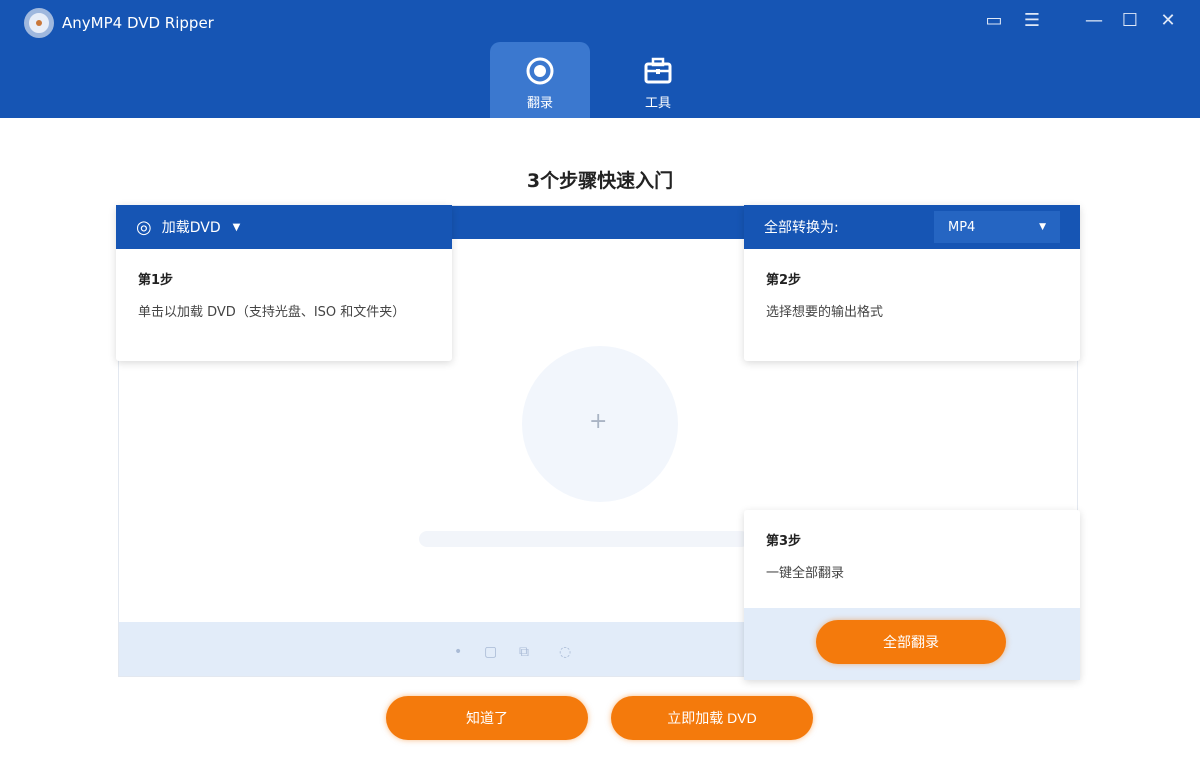 The height and width of the screenshot is (780, 1200). Describe the element at coordinates (490, 652) in the screenshot. I see `folder-icon: ▢` at that location.